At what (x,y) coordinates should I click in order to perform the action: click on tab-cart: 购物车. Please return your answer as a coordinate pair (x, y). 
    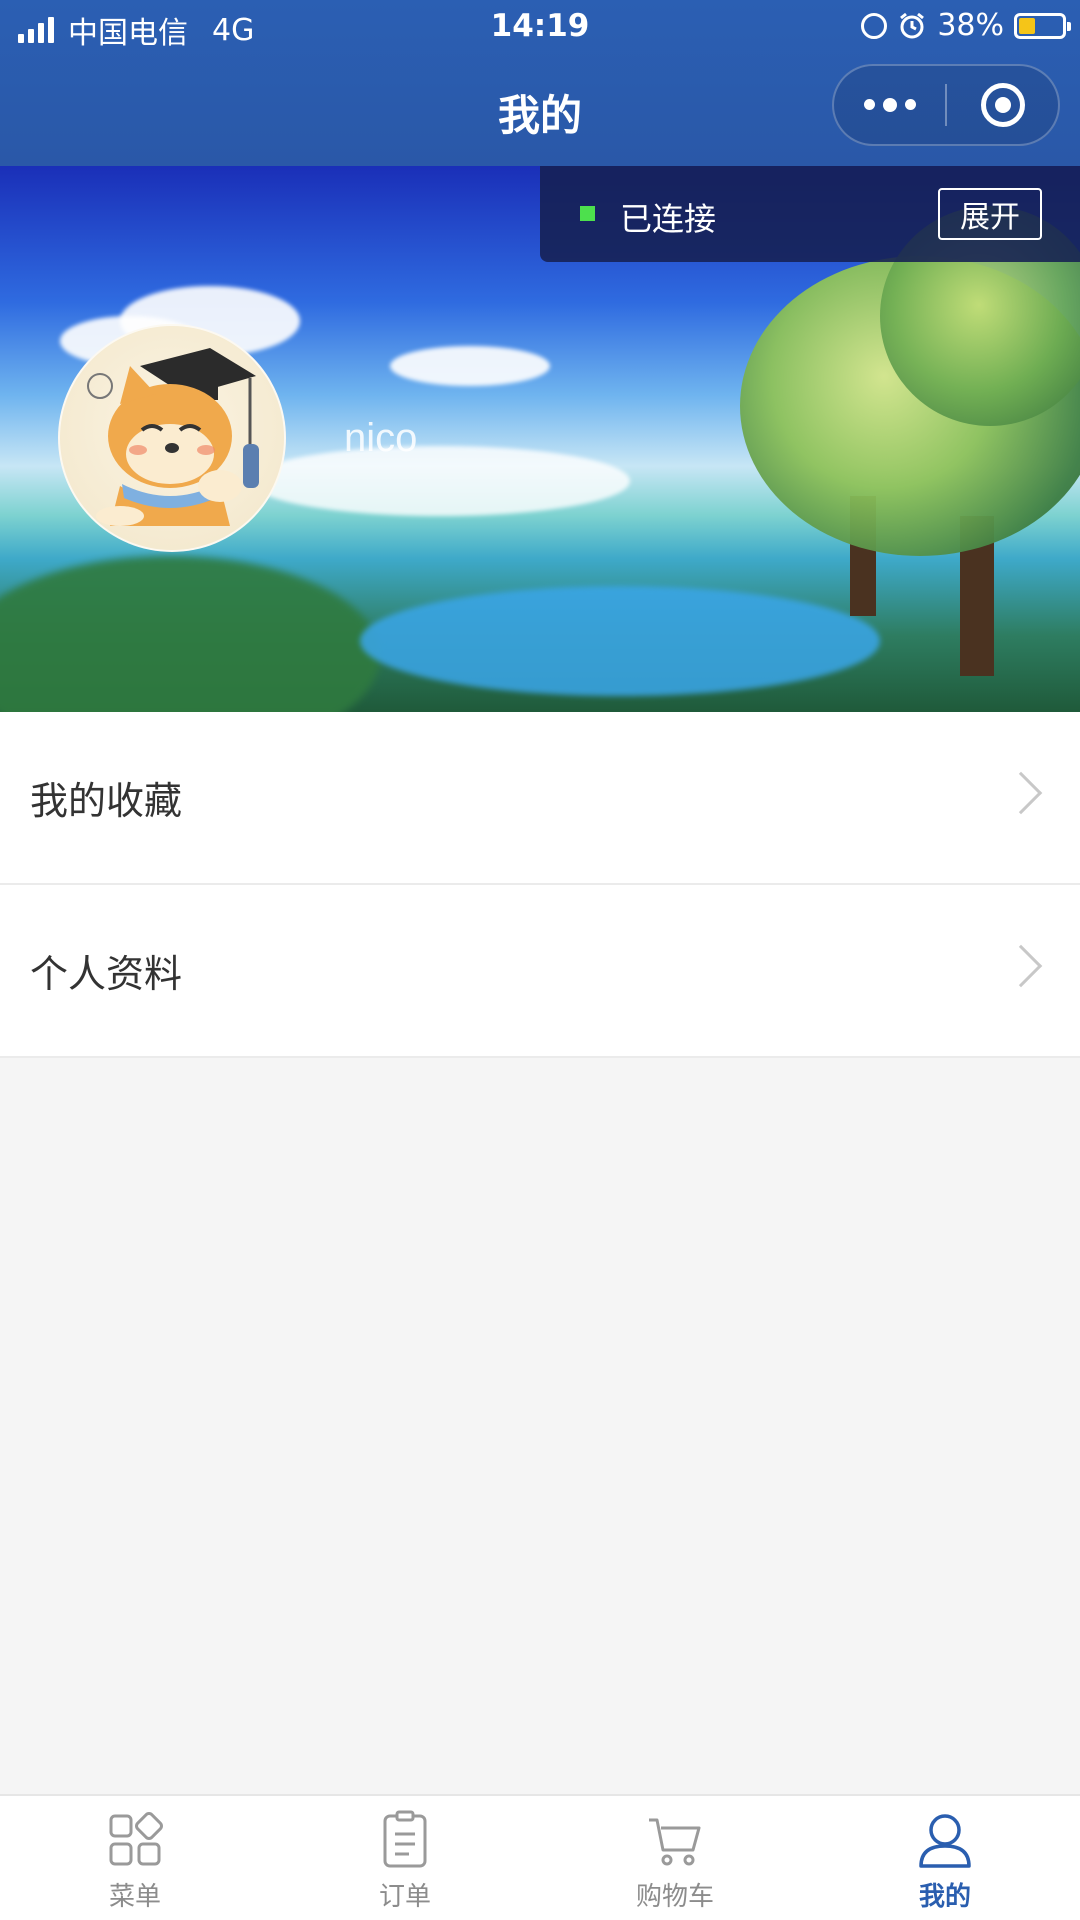
    Looking at the image, I should click on (675, 1858).